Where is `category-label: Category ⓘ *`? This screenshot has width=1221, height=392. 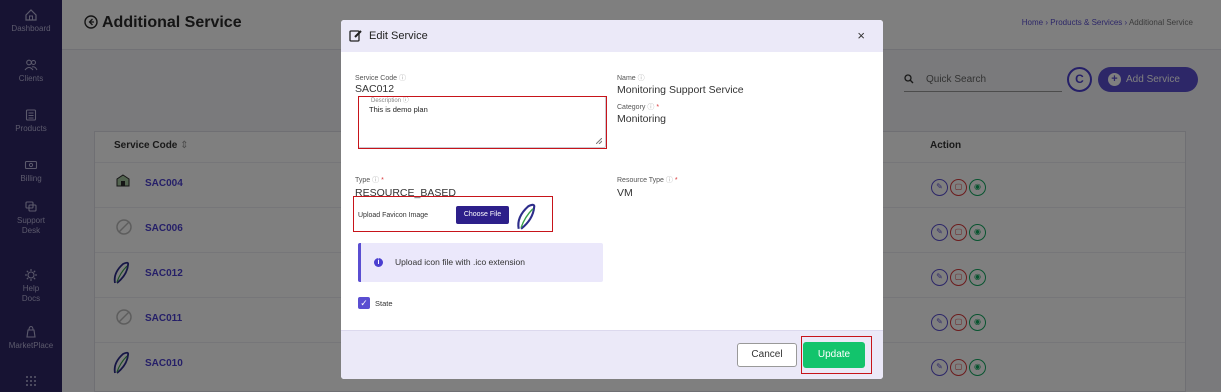 category-label: Category ⓘ * is located at coordinates (638, 107).